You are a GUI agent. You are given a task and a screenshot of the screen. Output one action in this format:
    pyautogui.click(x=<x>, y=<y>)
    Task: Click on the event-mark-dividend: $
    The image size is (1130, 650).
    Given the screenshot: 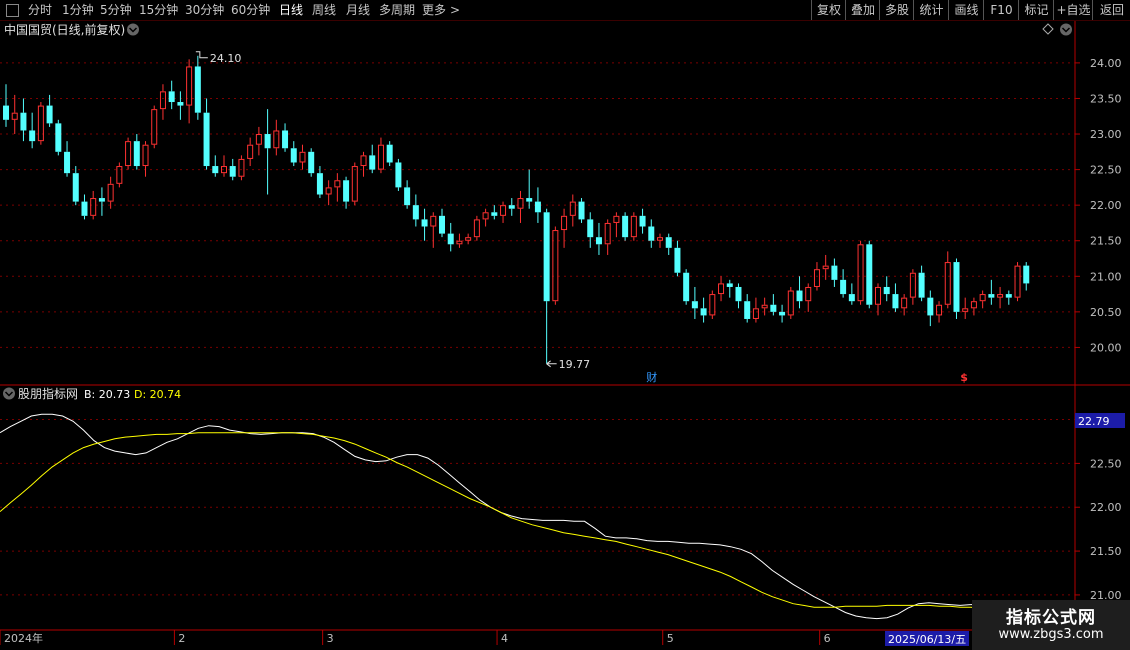 What is the action you would take?
    pyautogui.click(x=964, y=377)
    